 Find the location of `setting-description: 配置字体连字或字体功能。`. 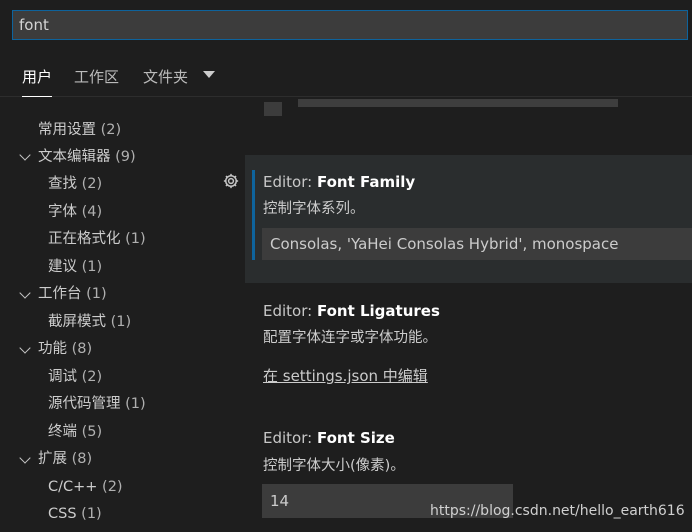

setting-description: 配置字体连字或字体功能。 is located at coordinates (350, 338).